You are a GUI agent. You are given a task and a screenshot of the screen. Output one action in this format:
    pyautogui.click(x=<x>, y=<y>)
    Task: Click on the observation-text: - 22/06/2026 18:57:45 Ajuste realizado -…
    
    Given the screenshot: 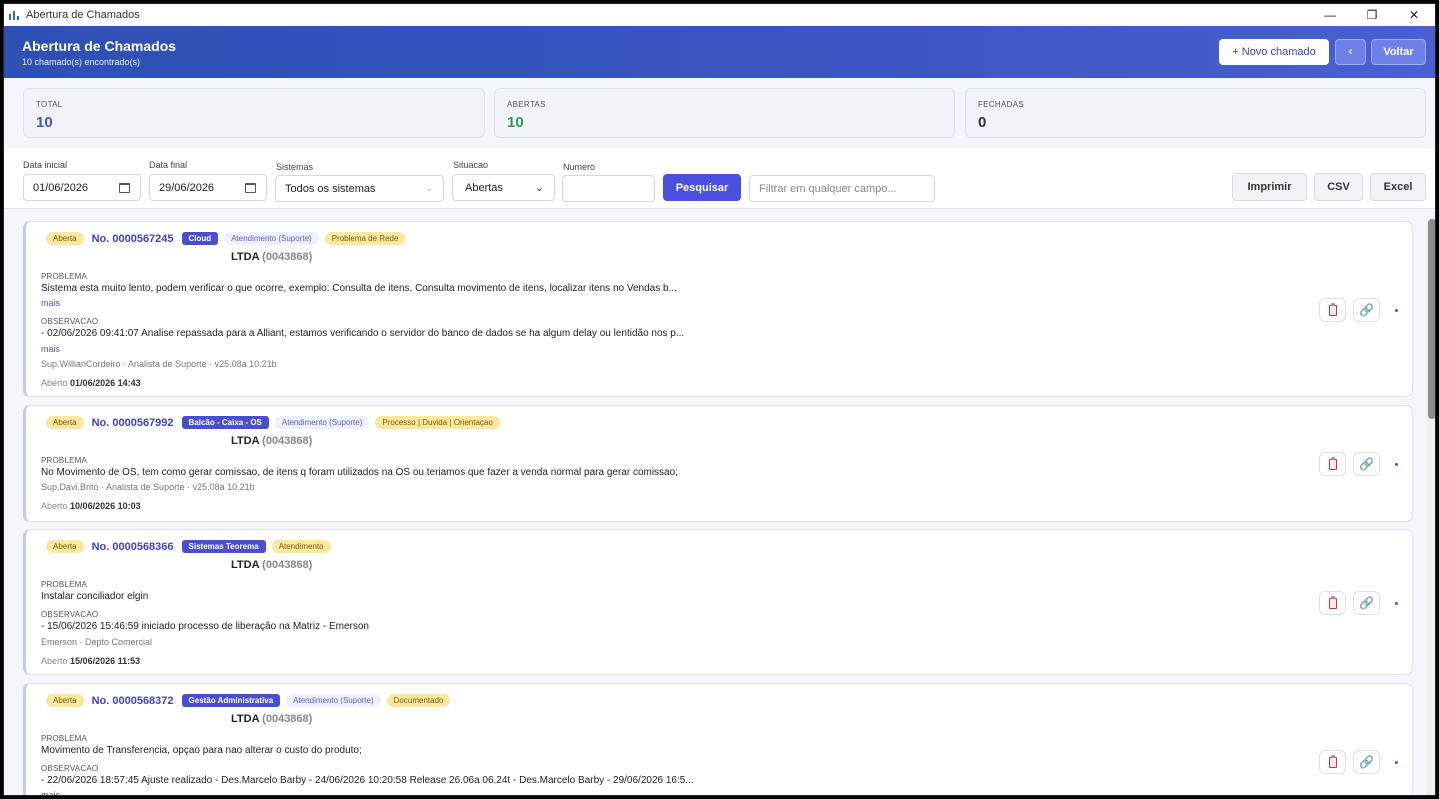 What is the action you would take?
    pyautogui.click(x=367, y=780)
    